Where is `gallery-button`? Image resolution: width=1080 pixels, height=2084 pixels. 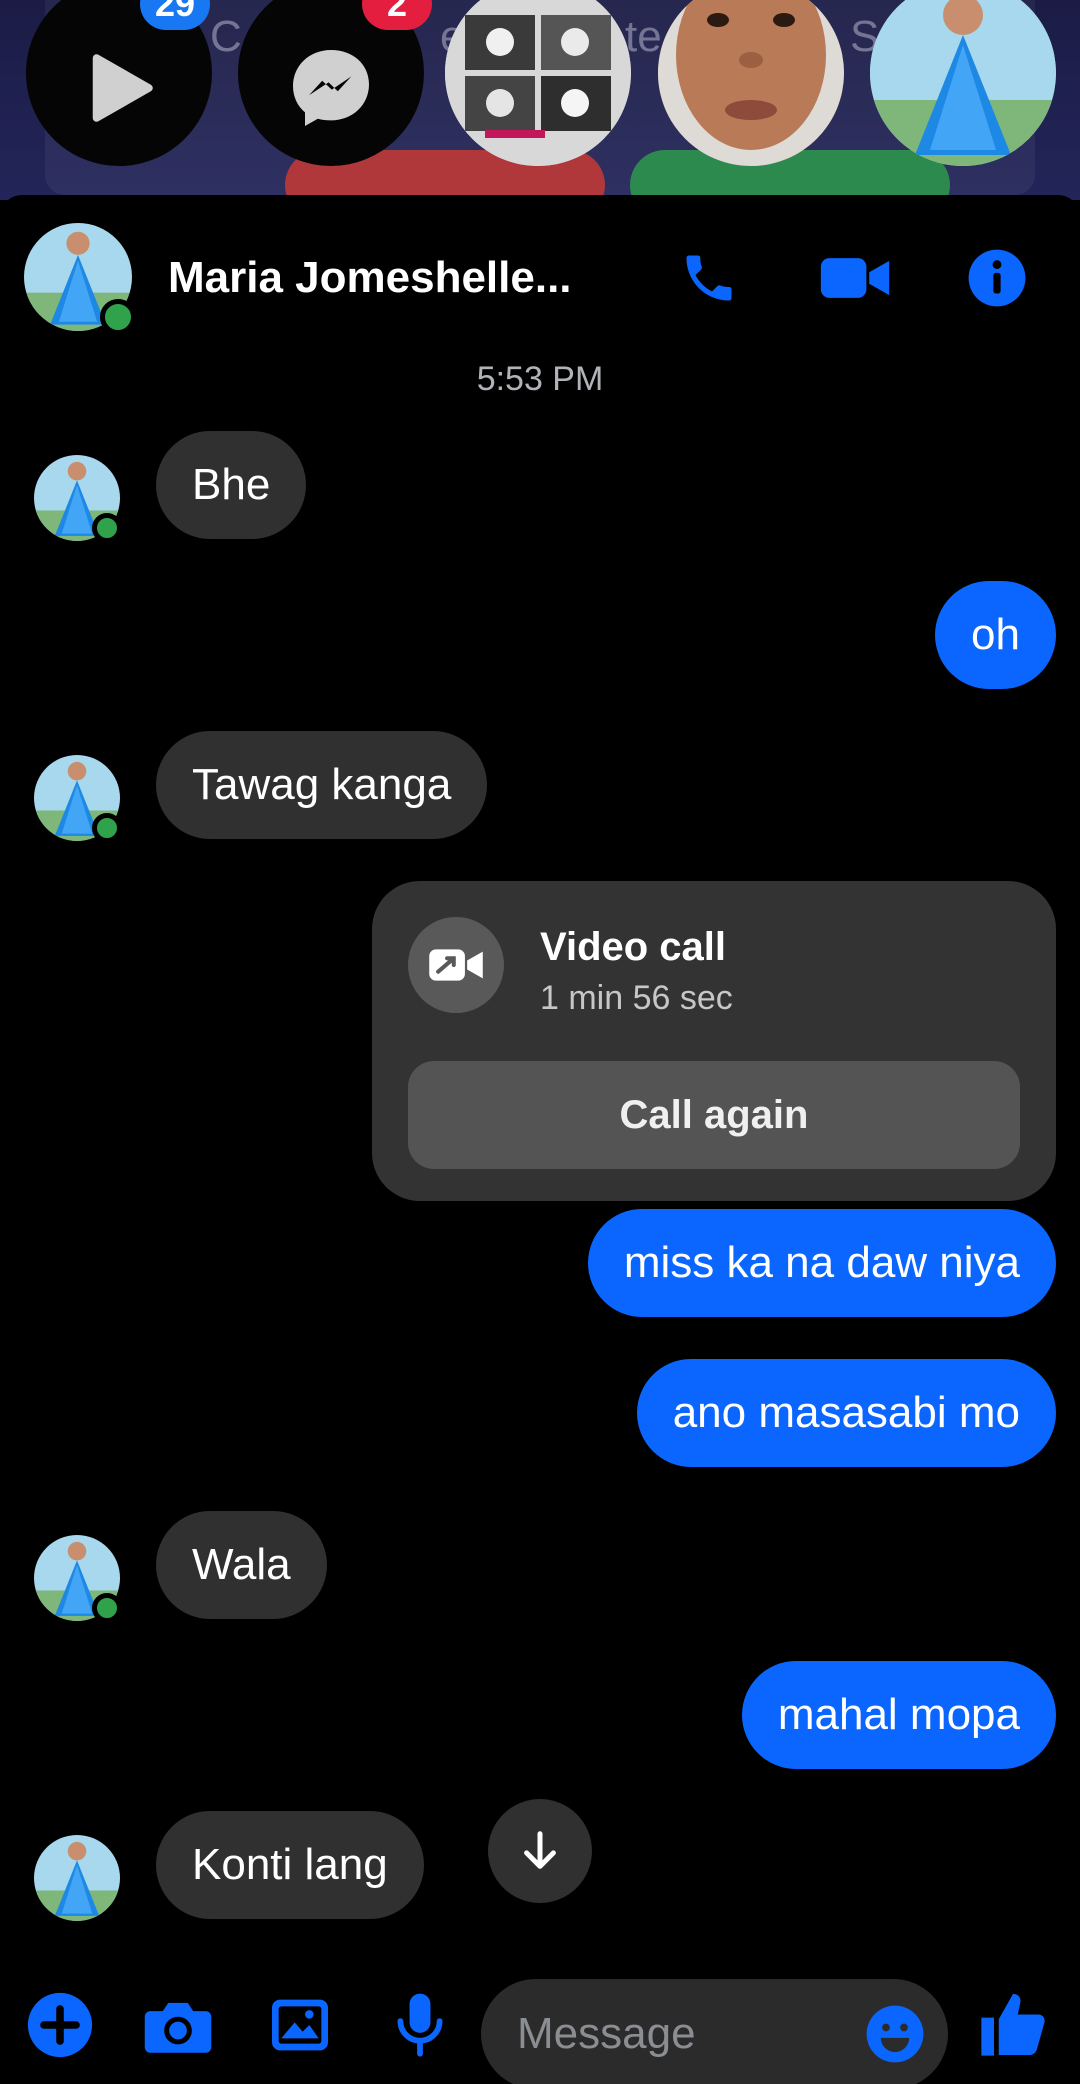 gallery-button is located at coordinates (300, 2025).